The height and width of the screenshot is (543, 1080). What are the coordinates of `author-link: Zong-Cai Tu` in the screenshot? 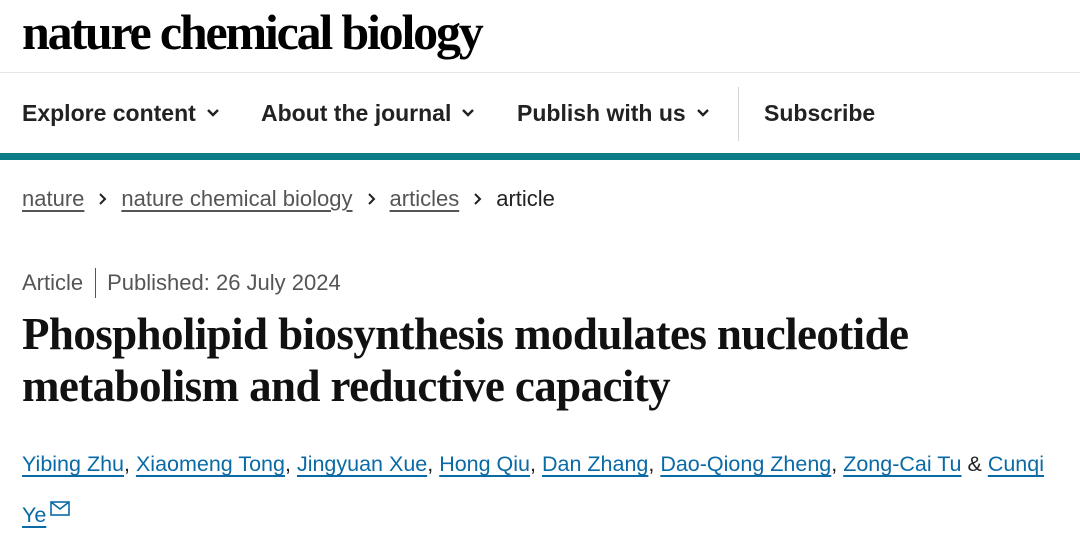 It's located at (902, 464).